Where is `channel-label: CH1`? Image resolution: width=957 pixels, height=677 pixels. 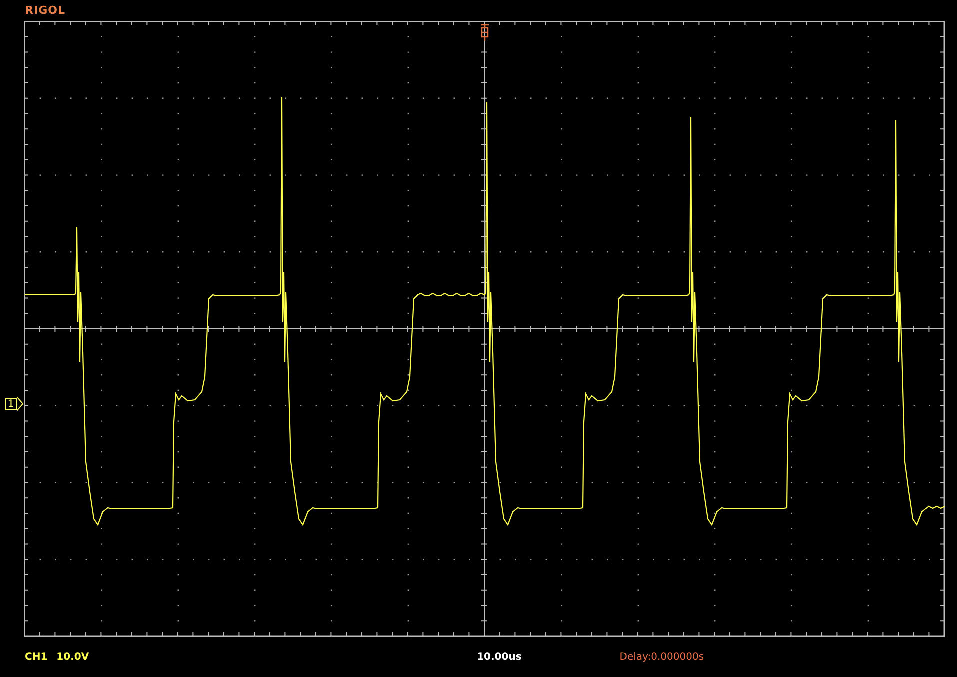 channel-label: CH1 is located at coordinates (36, 657).